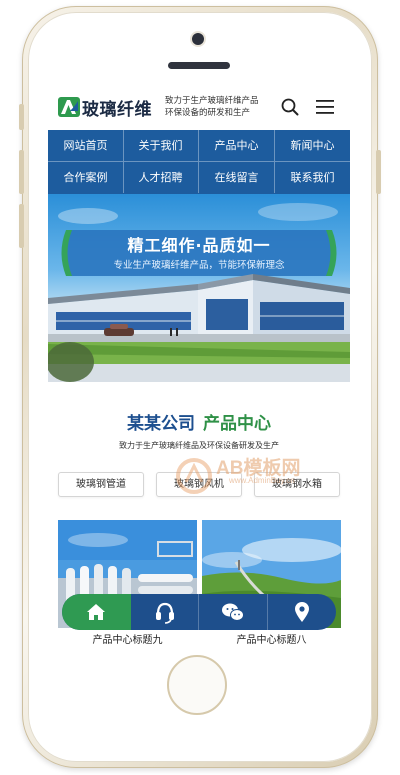 The height and width of the screenshot is (775, 400). I want to click on headset-icon, so click(164, 613).